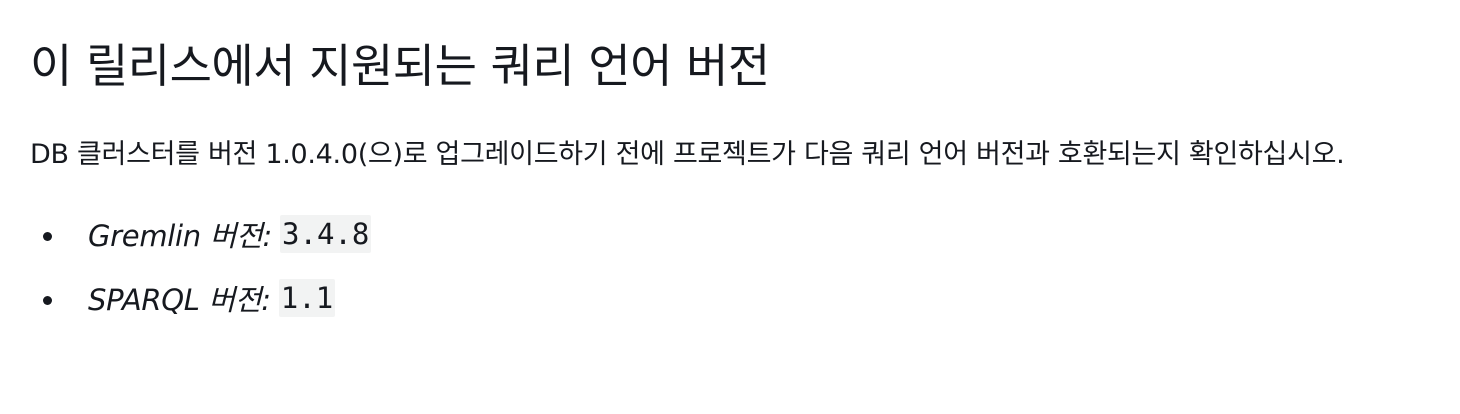 The width and height of the screenshot is (1460, 414). What do you see at coordinates (730, 234) in the screenshot?
I see `list-item-gremlin-version: Gremlin 버전: 3.4.8` at bounding box center [730, 234].